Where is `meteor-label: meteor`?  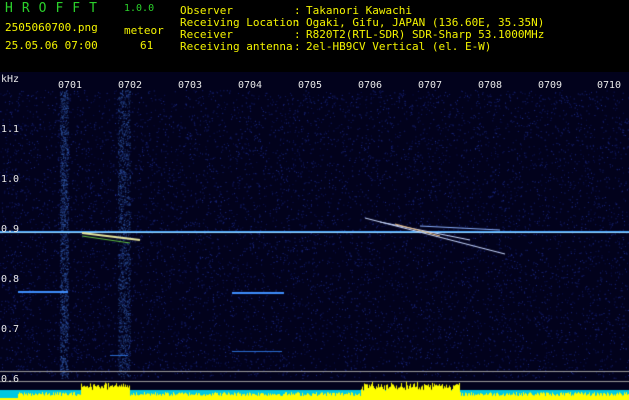
meteor-label: meteor is located at coordinates (144, 30).